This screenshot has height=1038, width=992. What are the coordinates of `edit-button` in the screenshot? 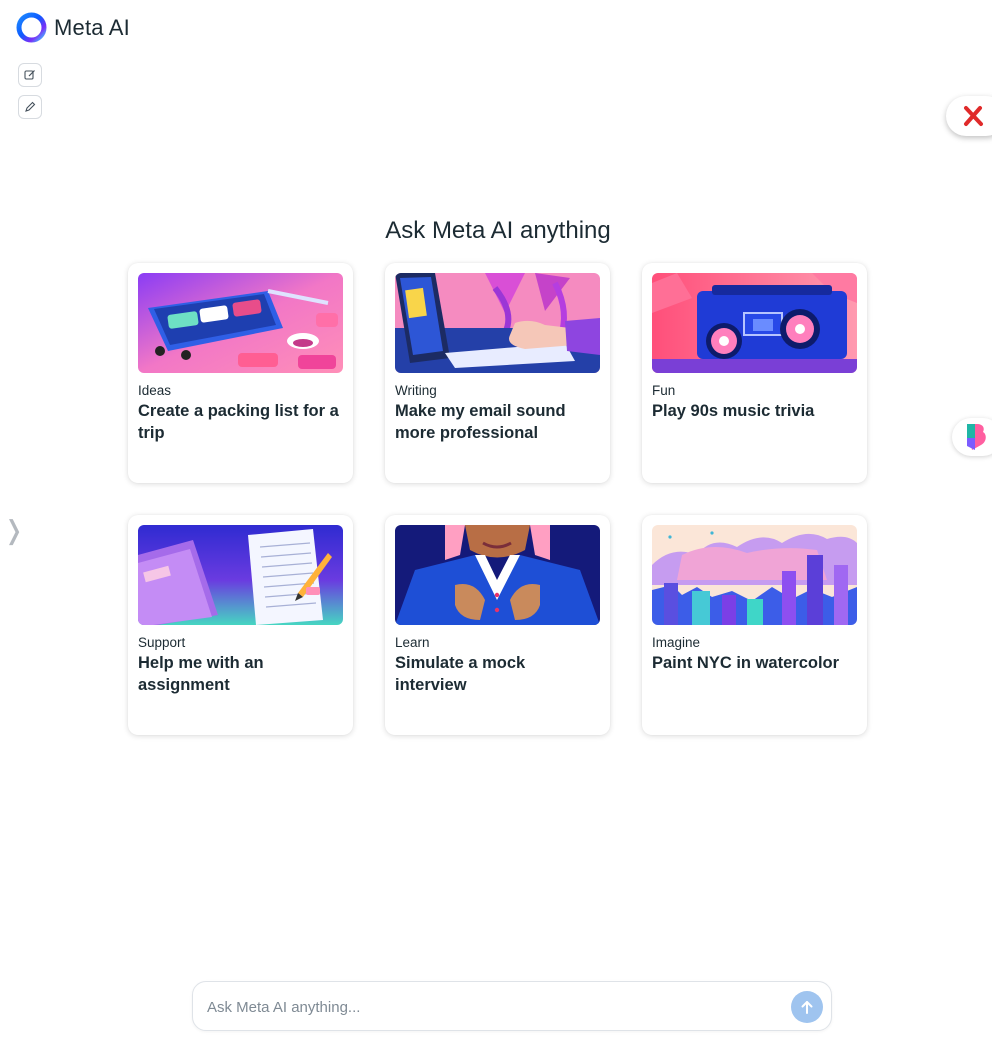 It's located at (30, 107).